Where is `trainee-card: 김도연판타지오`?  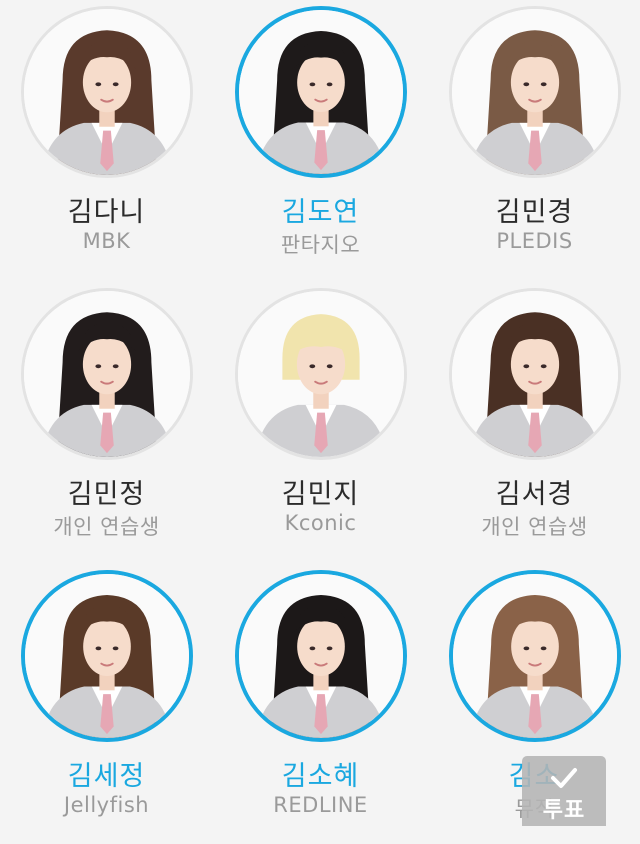
trainee-card: 김도연판타지오 is located at coordinates (320, 140).